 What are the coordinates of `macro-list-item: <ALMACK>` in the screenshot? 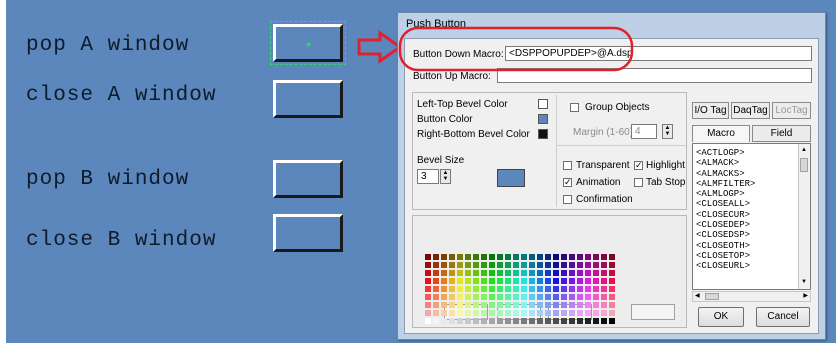 It's located at (746, 163).